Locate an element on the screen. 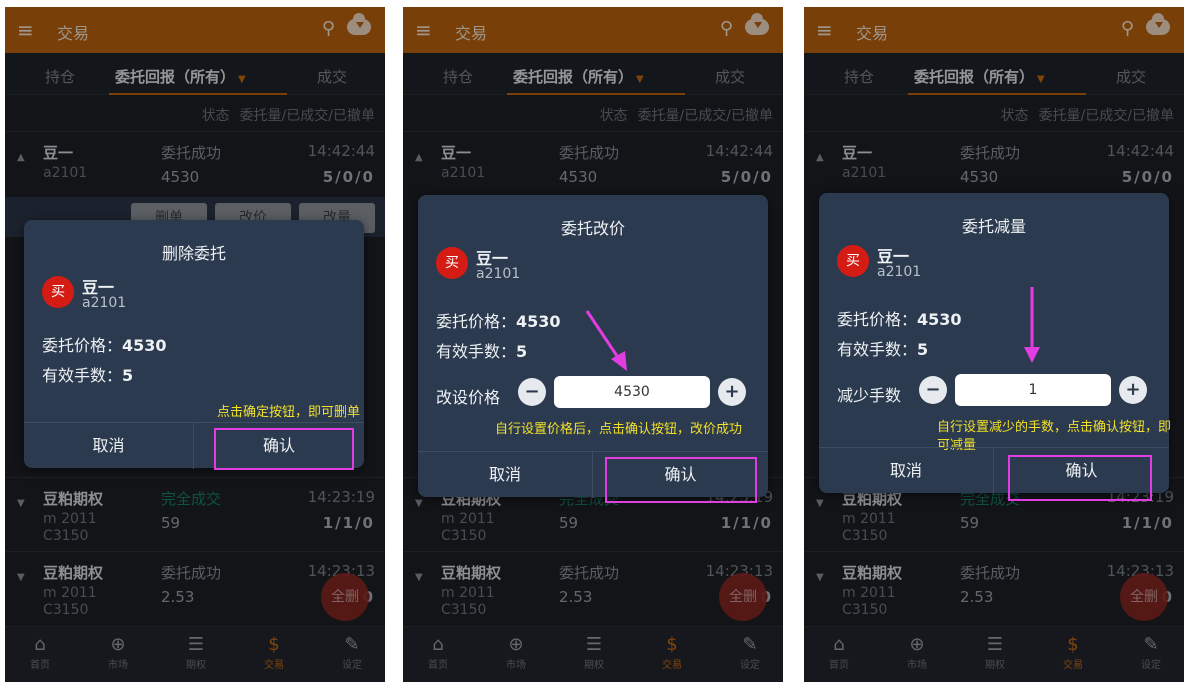 Image resolution: width=1185 pixels, height=682 pixels. lots-input: 1 is located at coordinates (1033, 390).